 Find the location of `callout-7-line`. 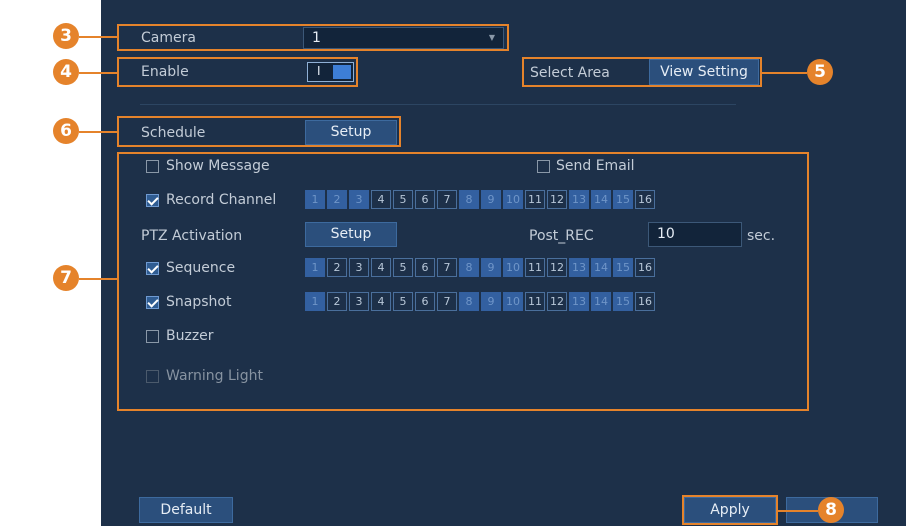

callout-7-line is located at coordinates (98, 279).